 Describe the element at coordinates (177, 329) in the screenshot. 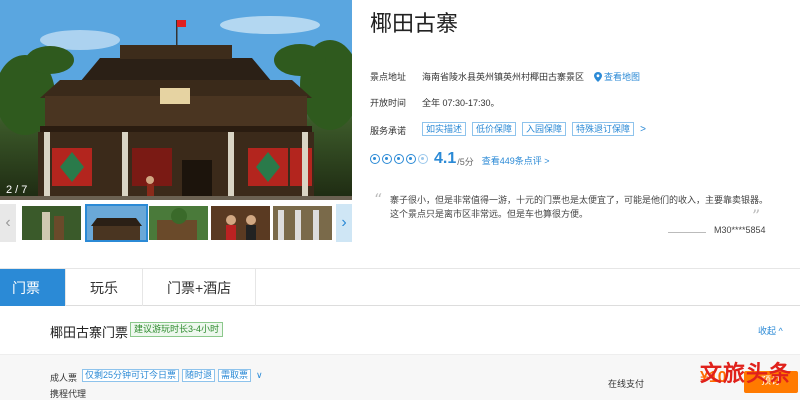

I see `duration-badge: 建议游玩时长3-4小时` at that location.